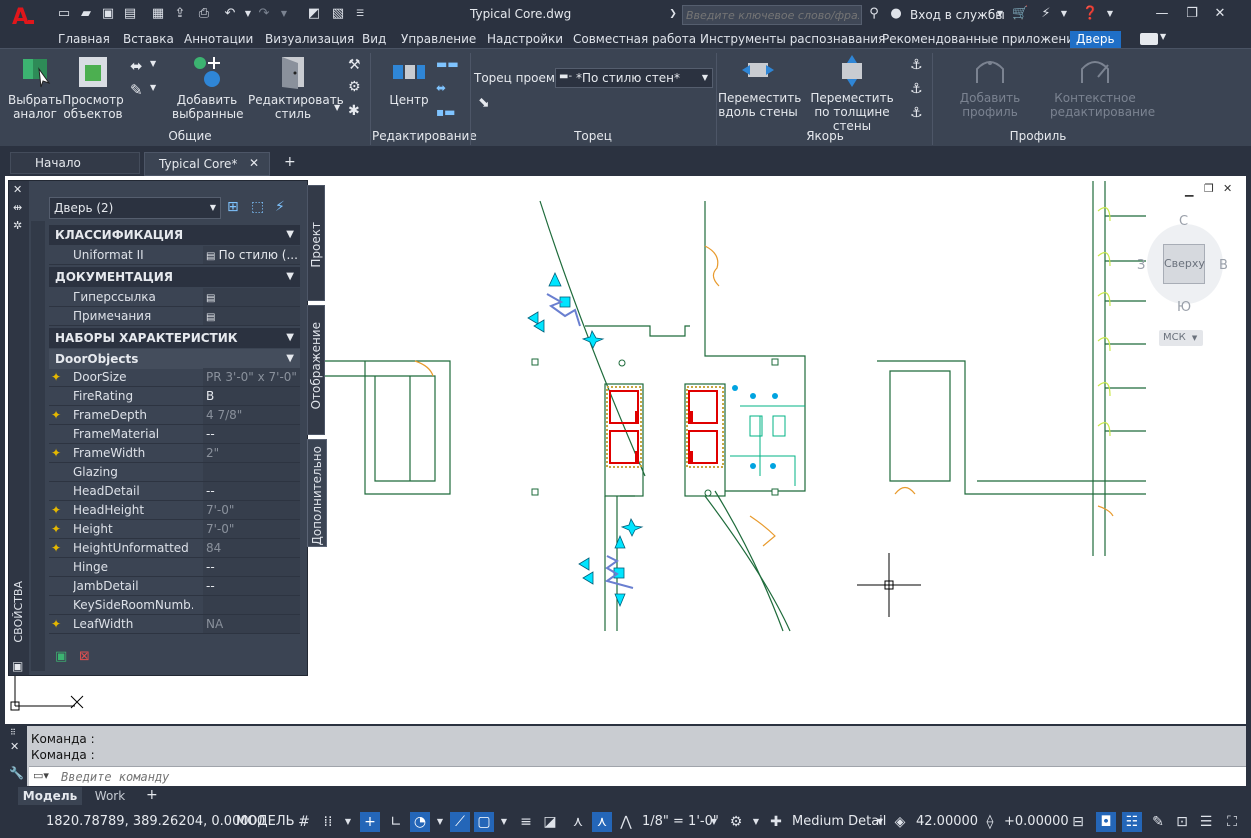  I want to click on auto-scale-icon: ⋏, so click(602, 822).